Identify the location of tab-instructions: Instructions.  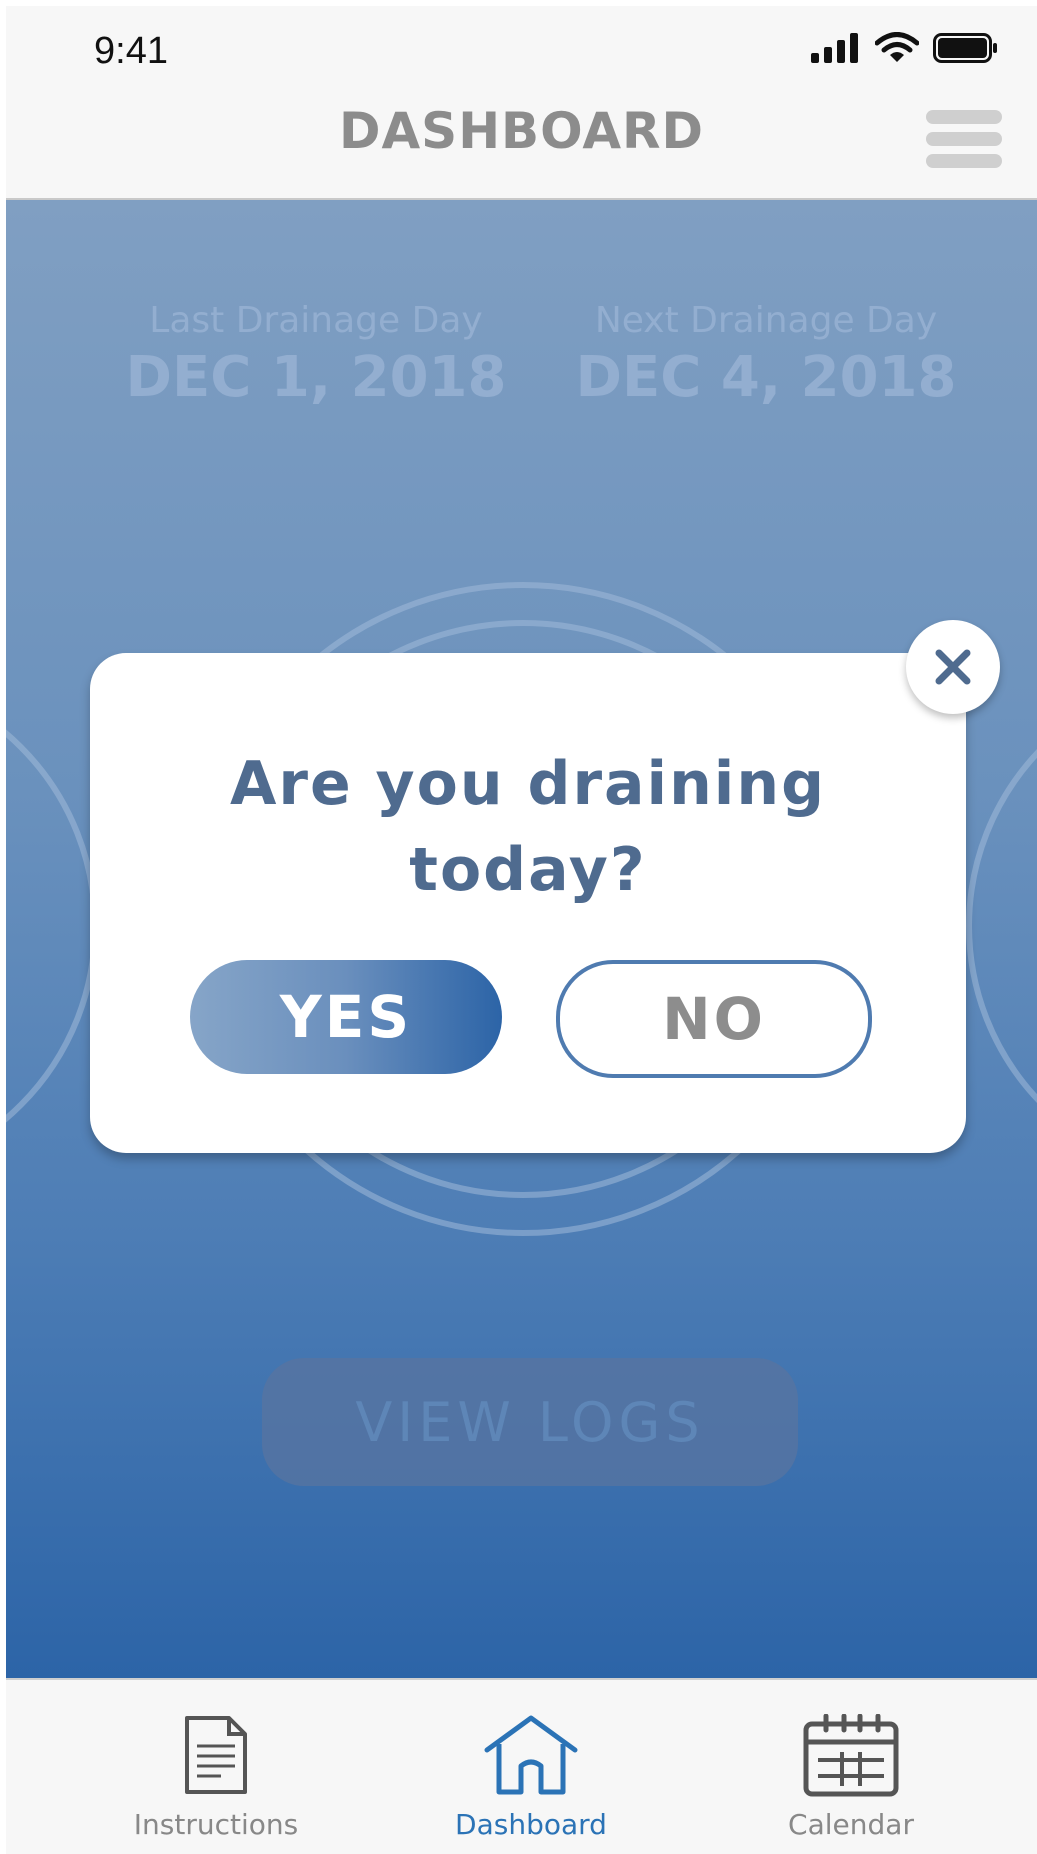
(216, 1767).